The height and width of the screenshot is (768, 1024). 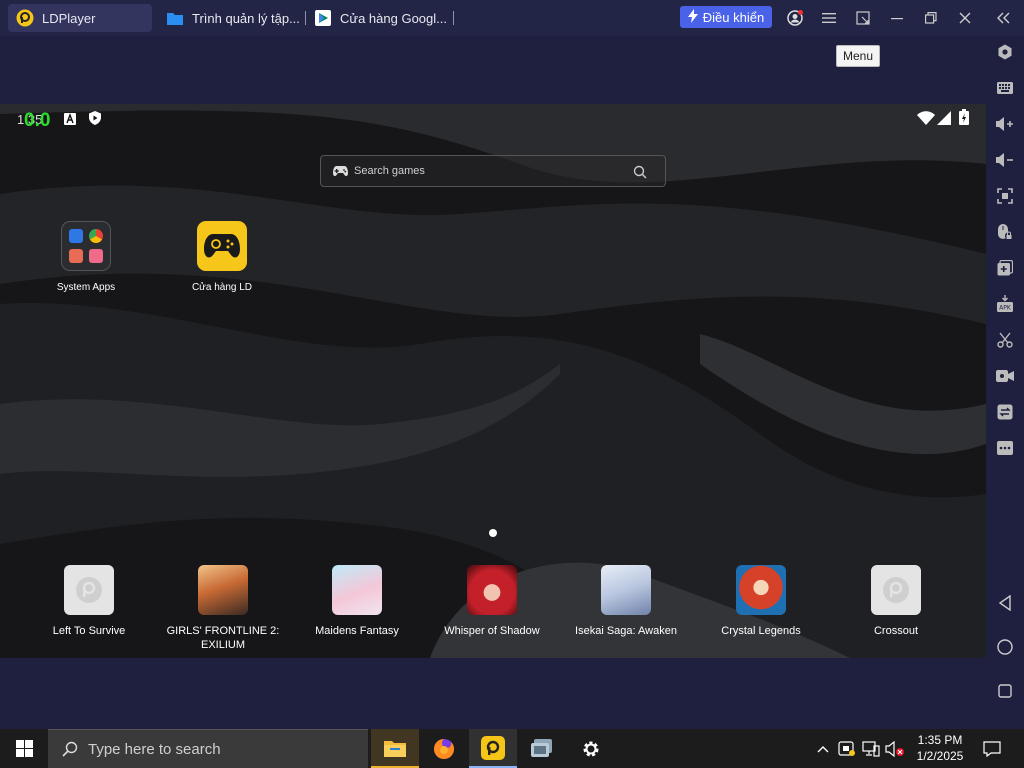 What do you see at coordinates (25, 18) in the screenshot?
I see `ldplayer-logo-icon` at bounding box center [25, 18].